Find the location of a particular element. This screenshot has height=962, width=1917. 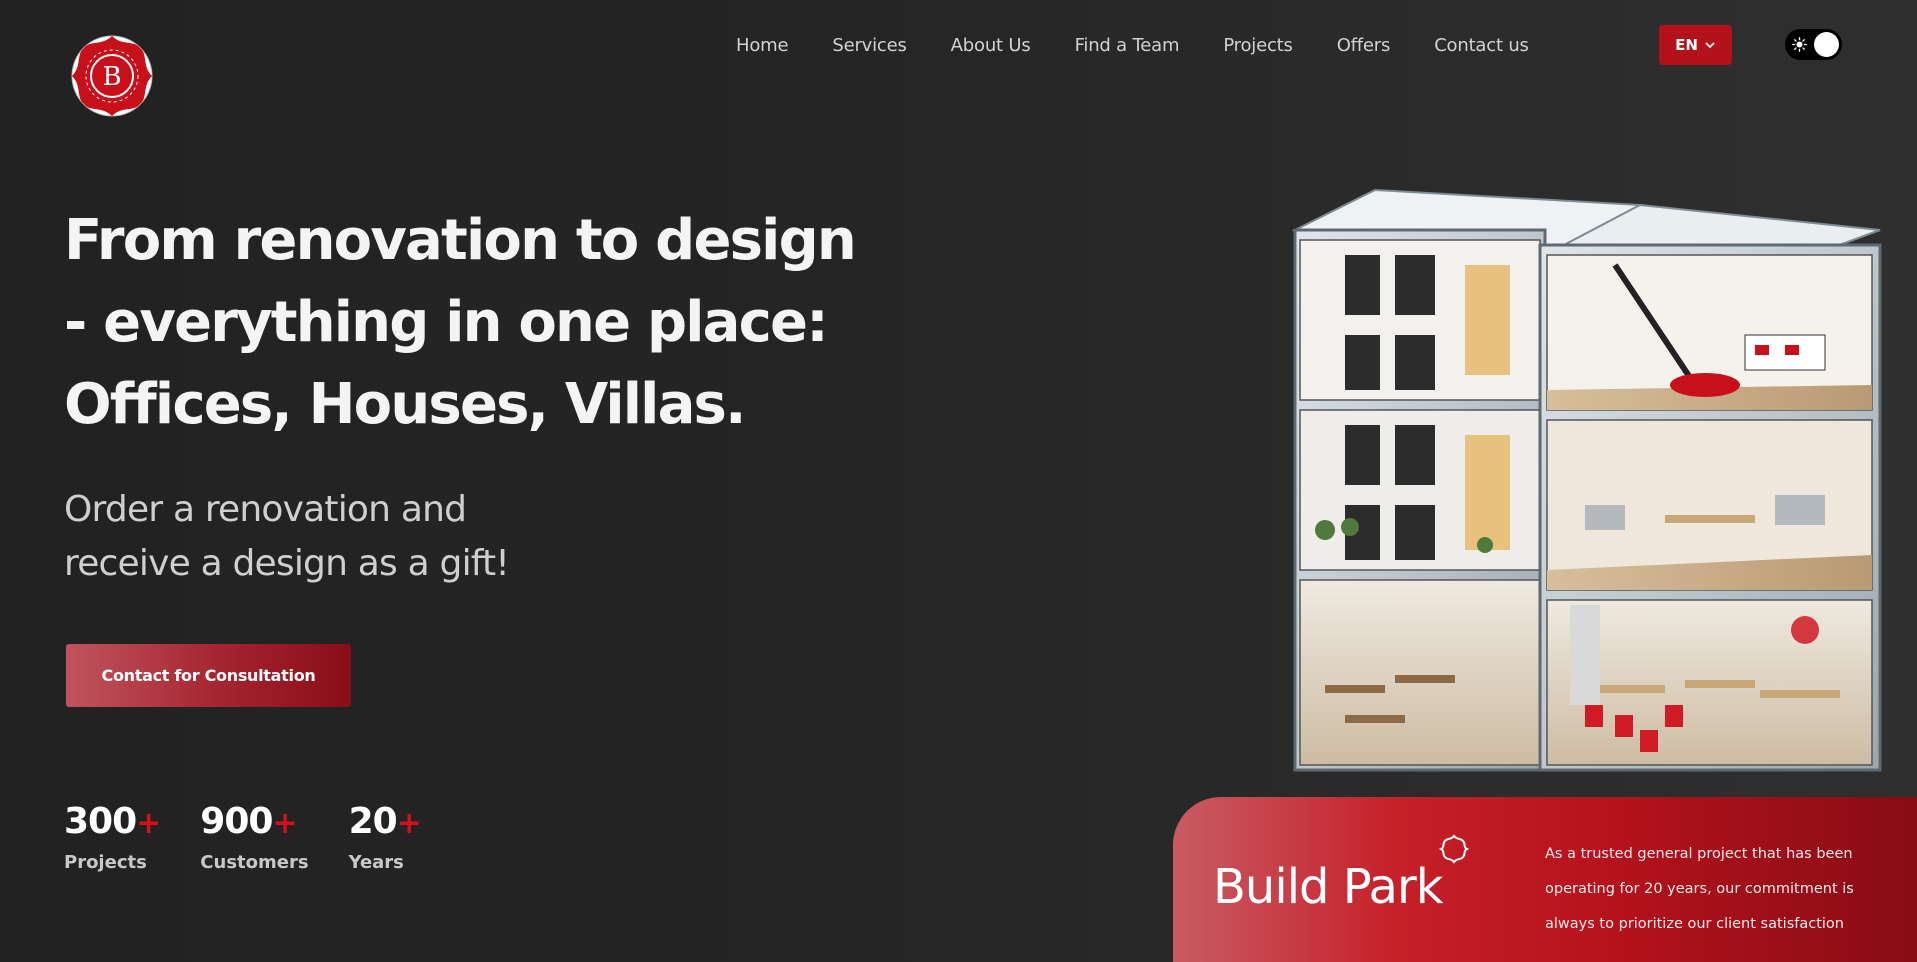

language-selector: EN is located at coordinates (1695, 45).